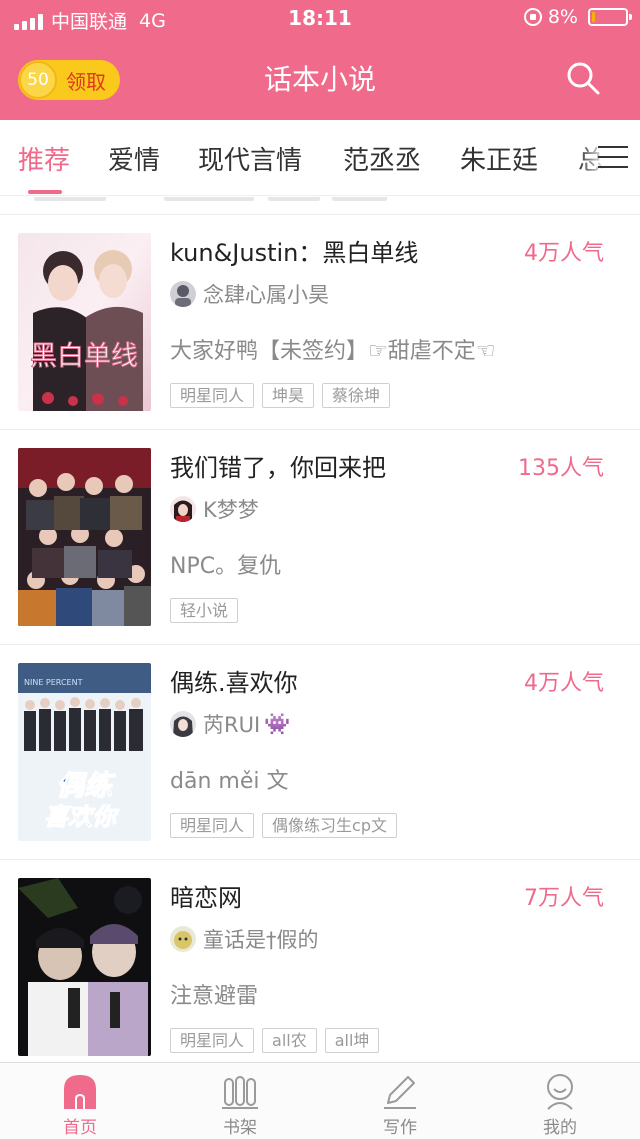 Image resolution: width=640 pixels, height=1139 pixels. I want to click on pen-icon, so click(400, 1092).